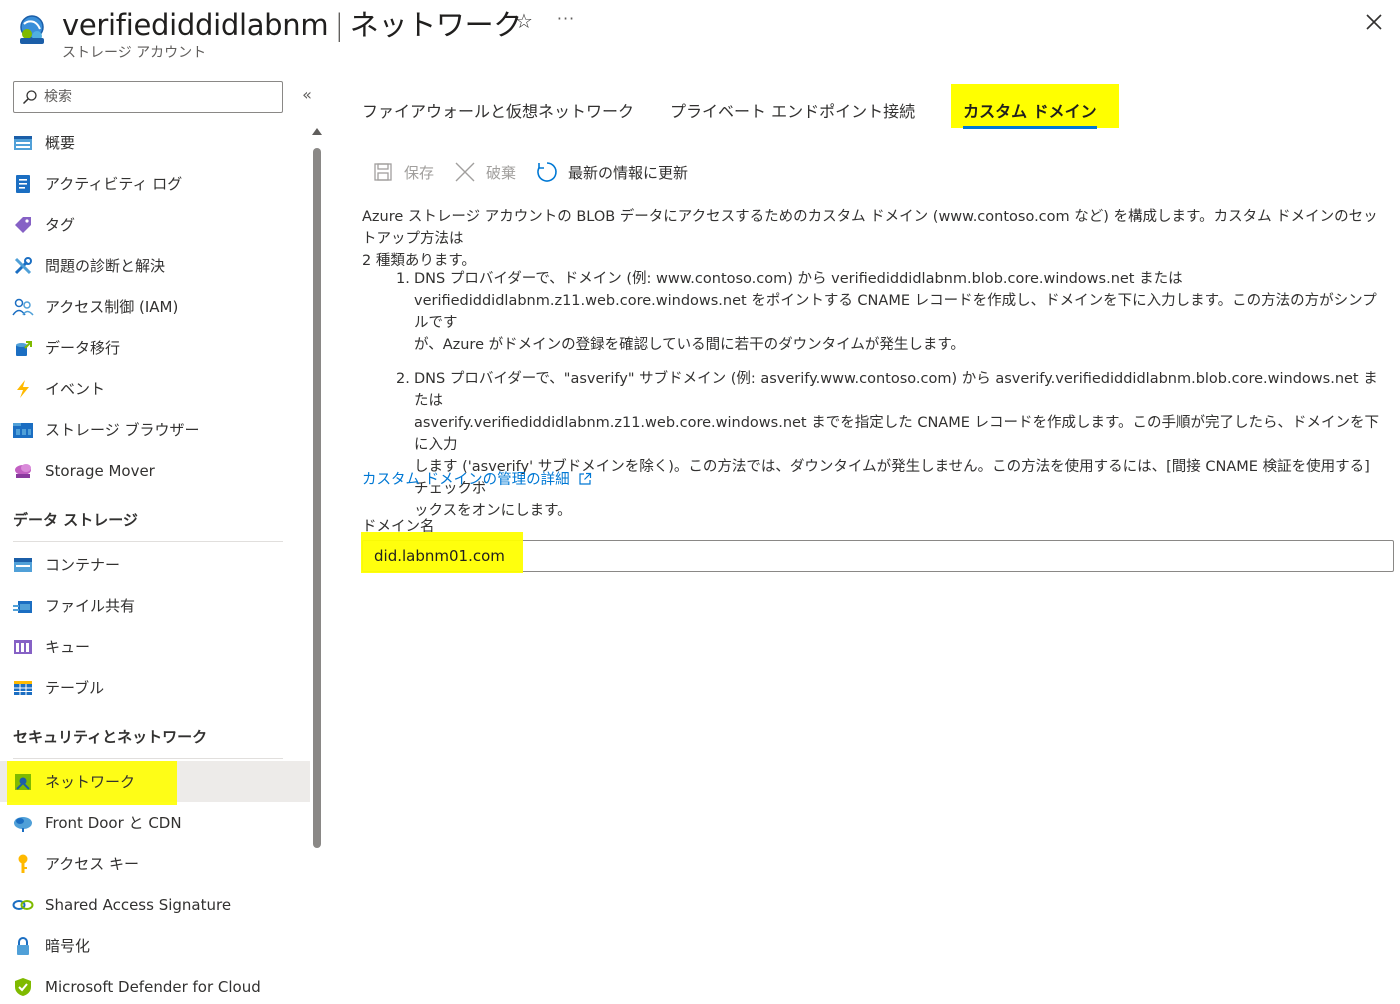  I want to click on command-bar: 保存 破棄 最新の情報に更新, so click(540, 172).